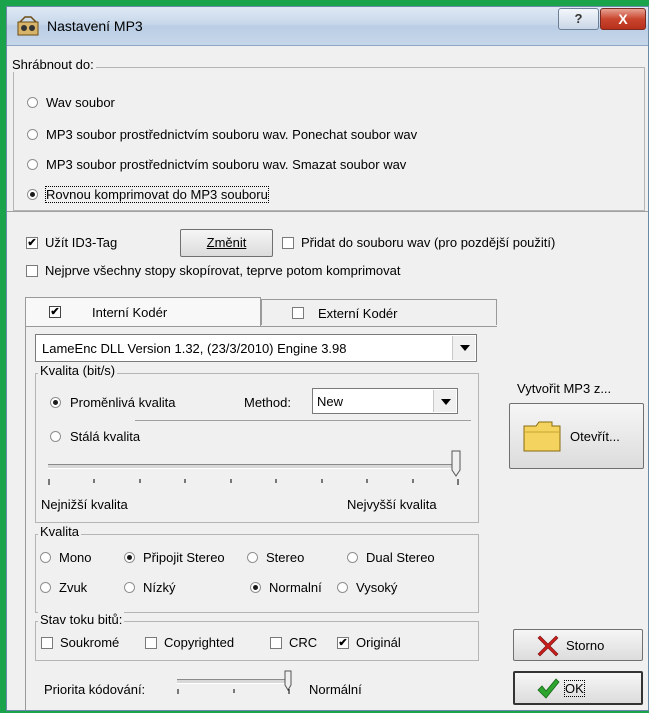 This screenshot has width=649, height=713. Describe the element at coordinates (60, 531) in the screenshot. I see `quality-group-legend: Kvalita` at that location.